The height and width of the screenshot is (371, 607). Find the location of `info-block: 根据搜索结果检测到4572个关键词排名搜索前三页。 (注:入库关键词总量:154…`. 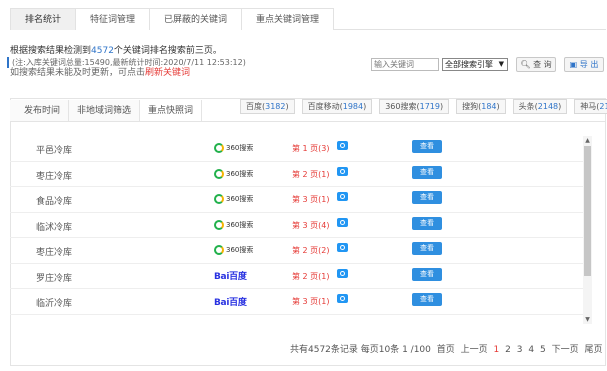

info-block: 根据搜索结果检测到4572个关键词排名搜索前三页。 (注:入库关键词总量:154… is located at coordinates (188, 62).